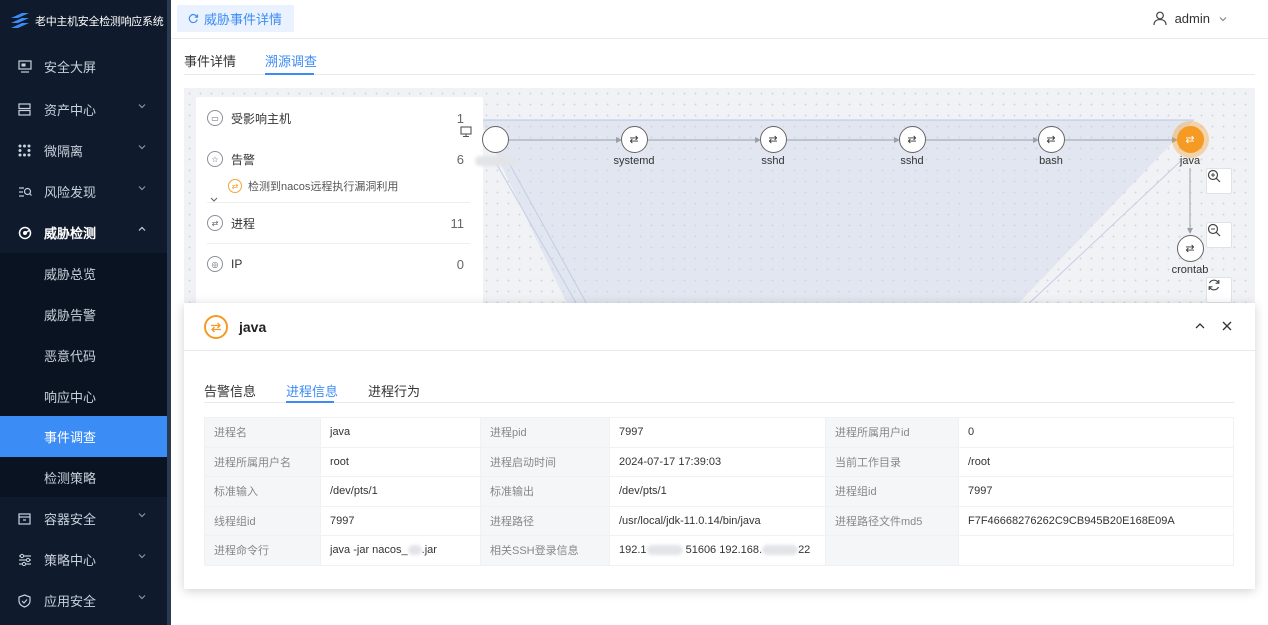 This screenshot has height=625, width=1268. I want to click on sidebar-item-threat-detection: 威胁检测, so click(83, 232).